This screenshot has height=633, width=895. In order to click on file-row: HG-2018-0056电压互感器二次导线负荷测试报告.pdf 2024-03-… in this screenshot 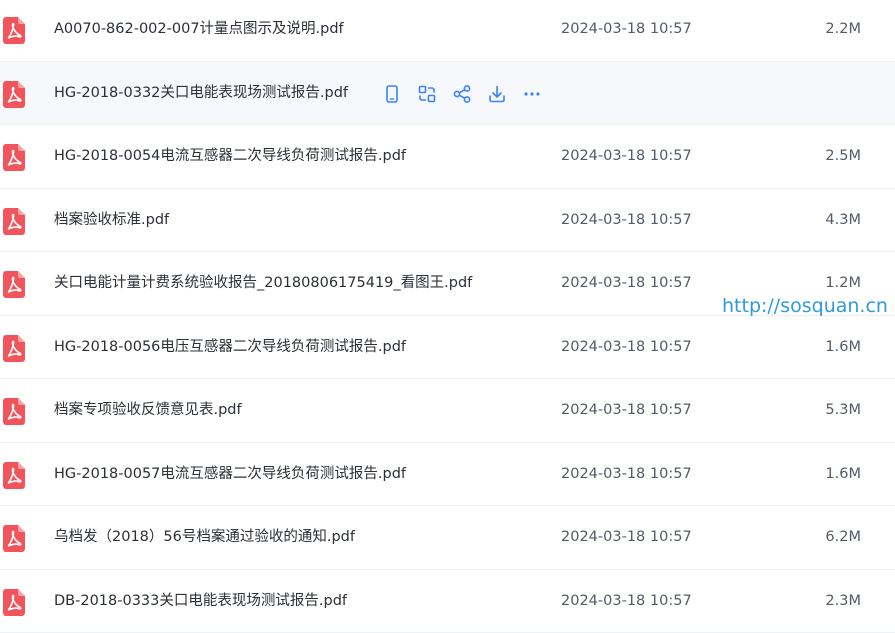, I will do `click(447, 348)`.